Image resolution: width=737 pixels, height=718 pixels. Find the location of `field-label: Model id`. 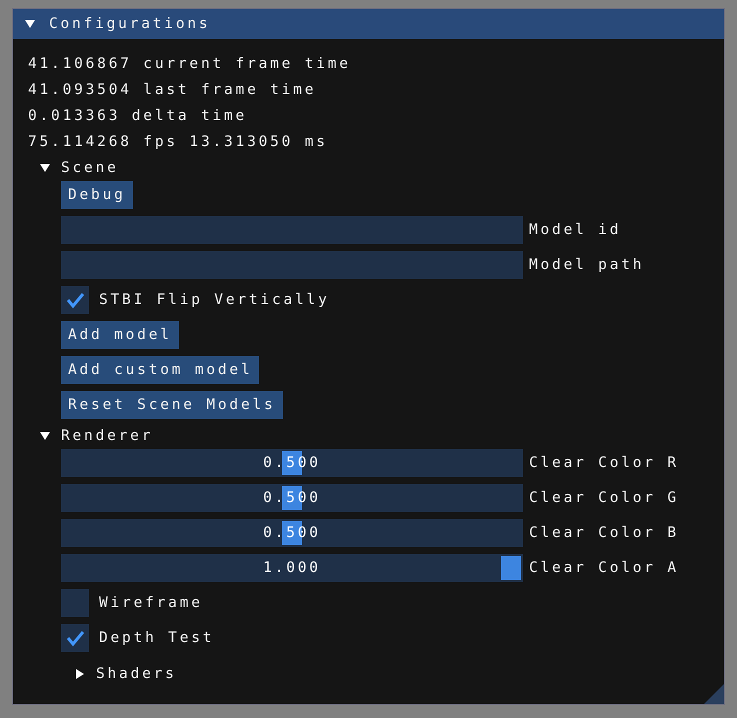

field-label: Model id is located at coordinates (575, 230).